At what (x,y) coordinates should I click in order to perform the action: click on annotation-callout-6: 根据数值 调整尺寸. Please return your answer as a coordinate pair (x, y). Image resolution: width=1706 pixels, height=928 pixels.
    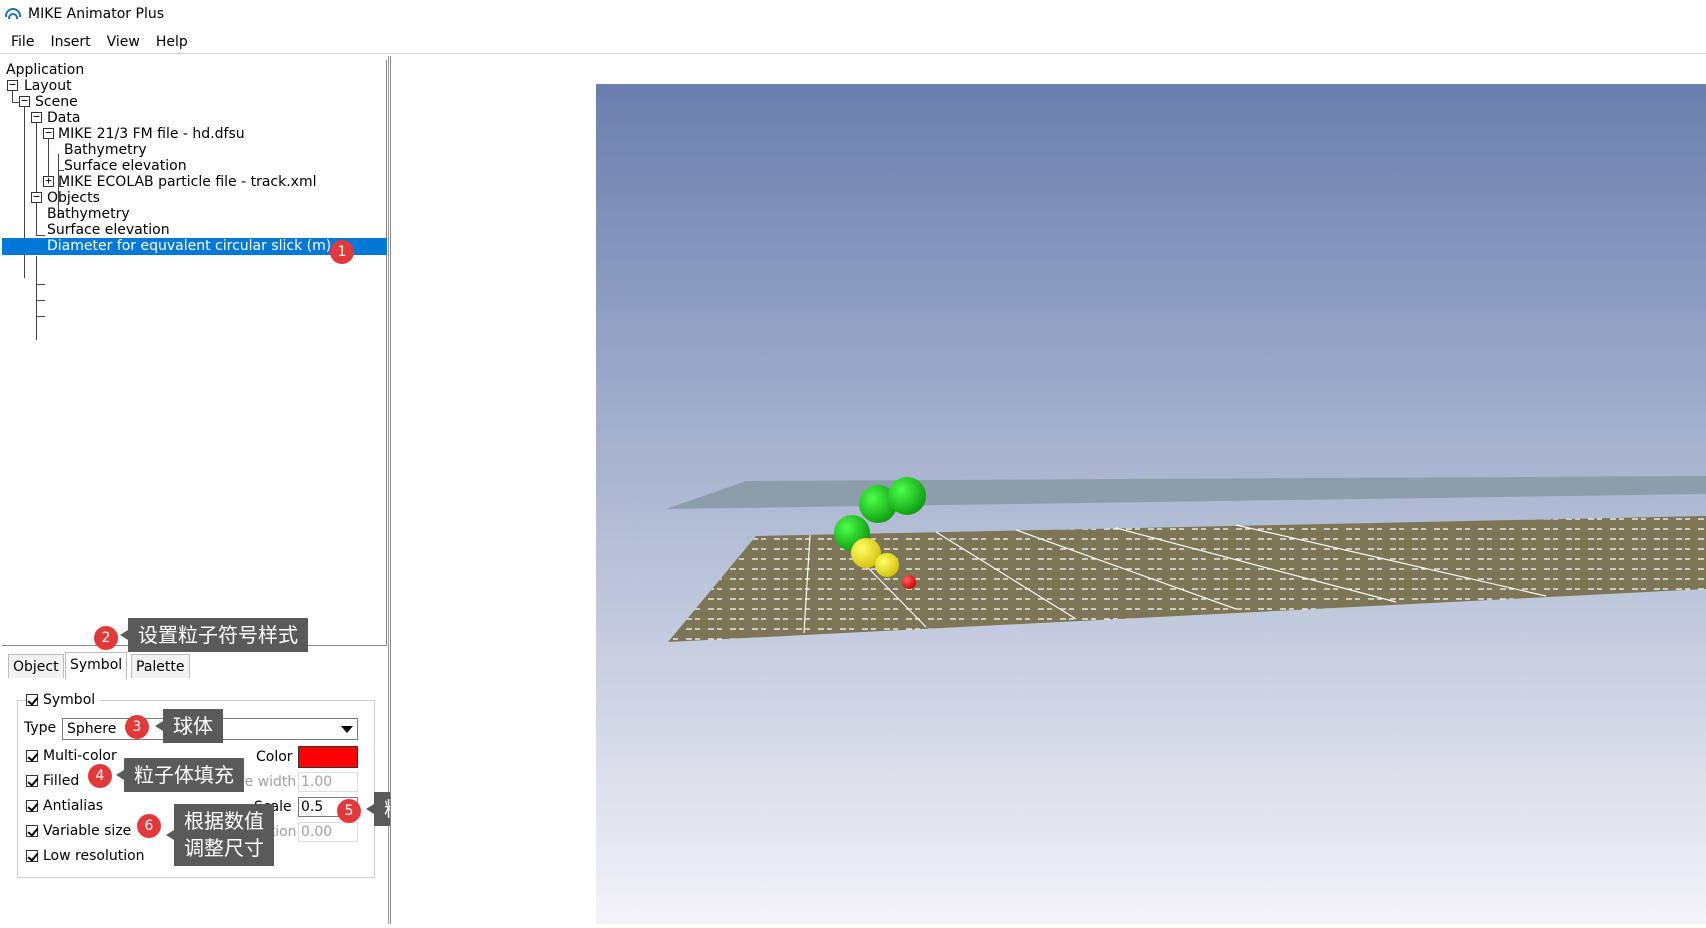
    Looking at the image, I should click on (220, 835).